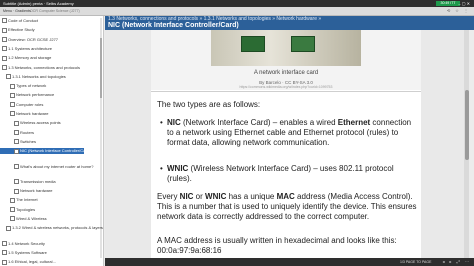  What do you see at coordinates (354, 122) in the screenshot?
I see `ethernet-term: Ethernet` at bounding box center [354, 122].